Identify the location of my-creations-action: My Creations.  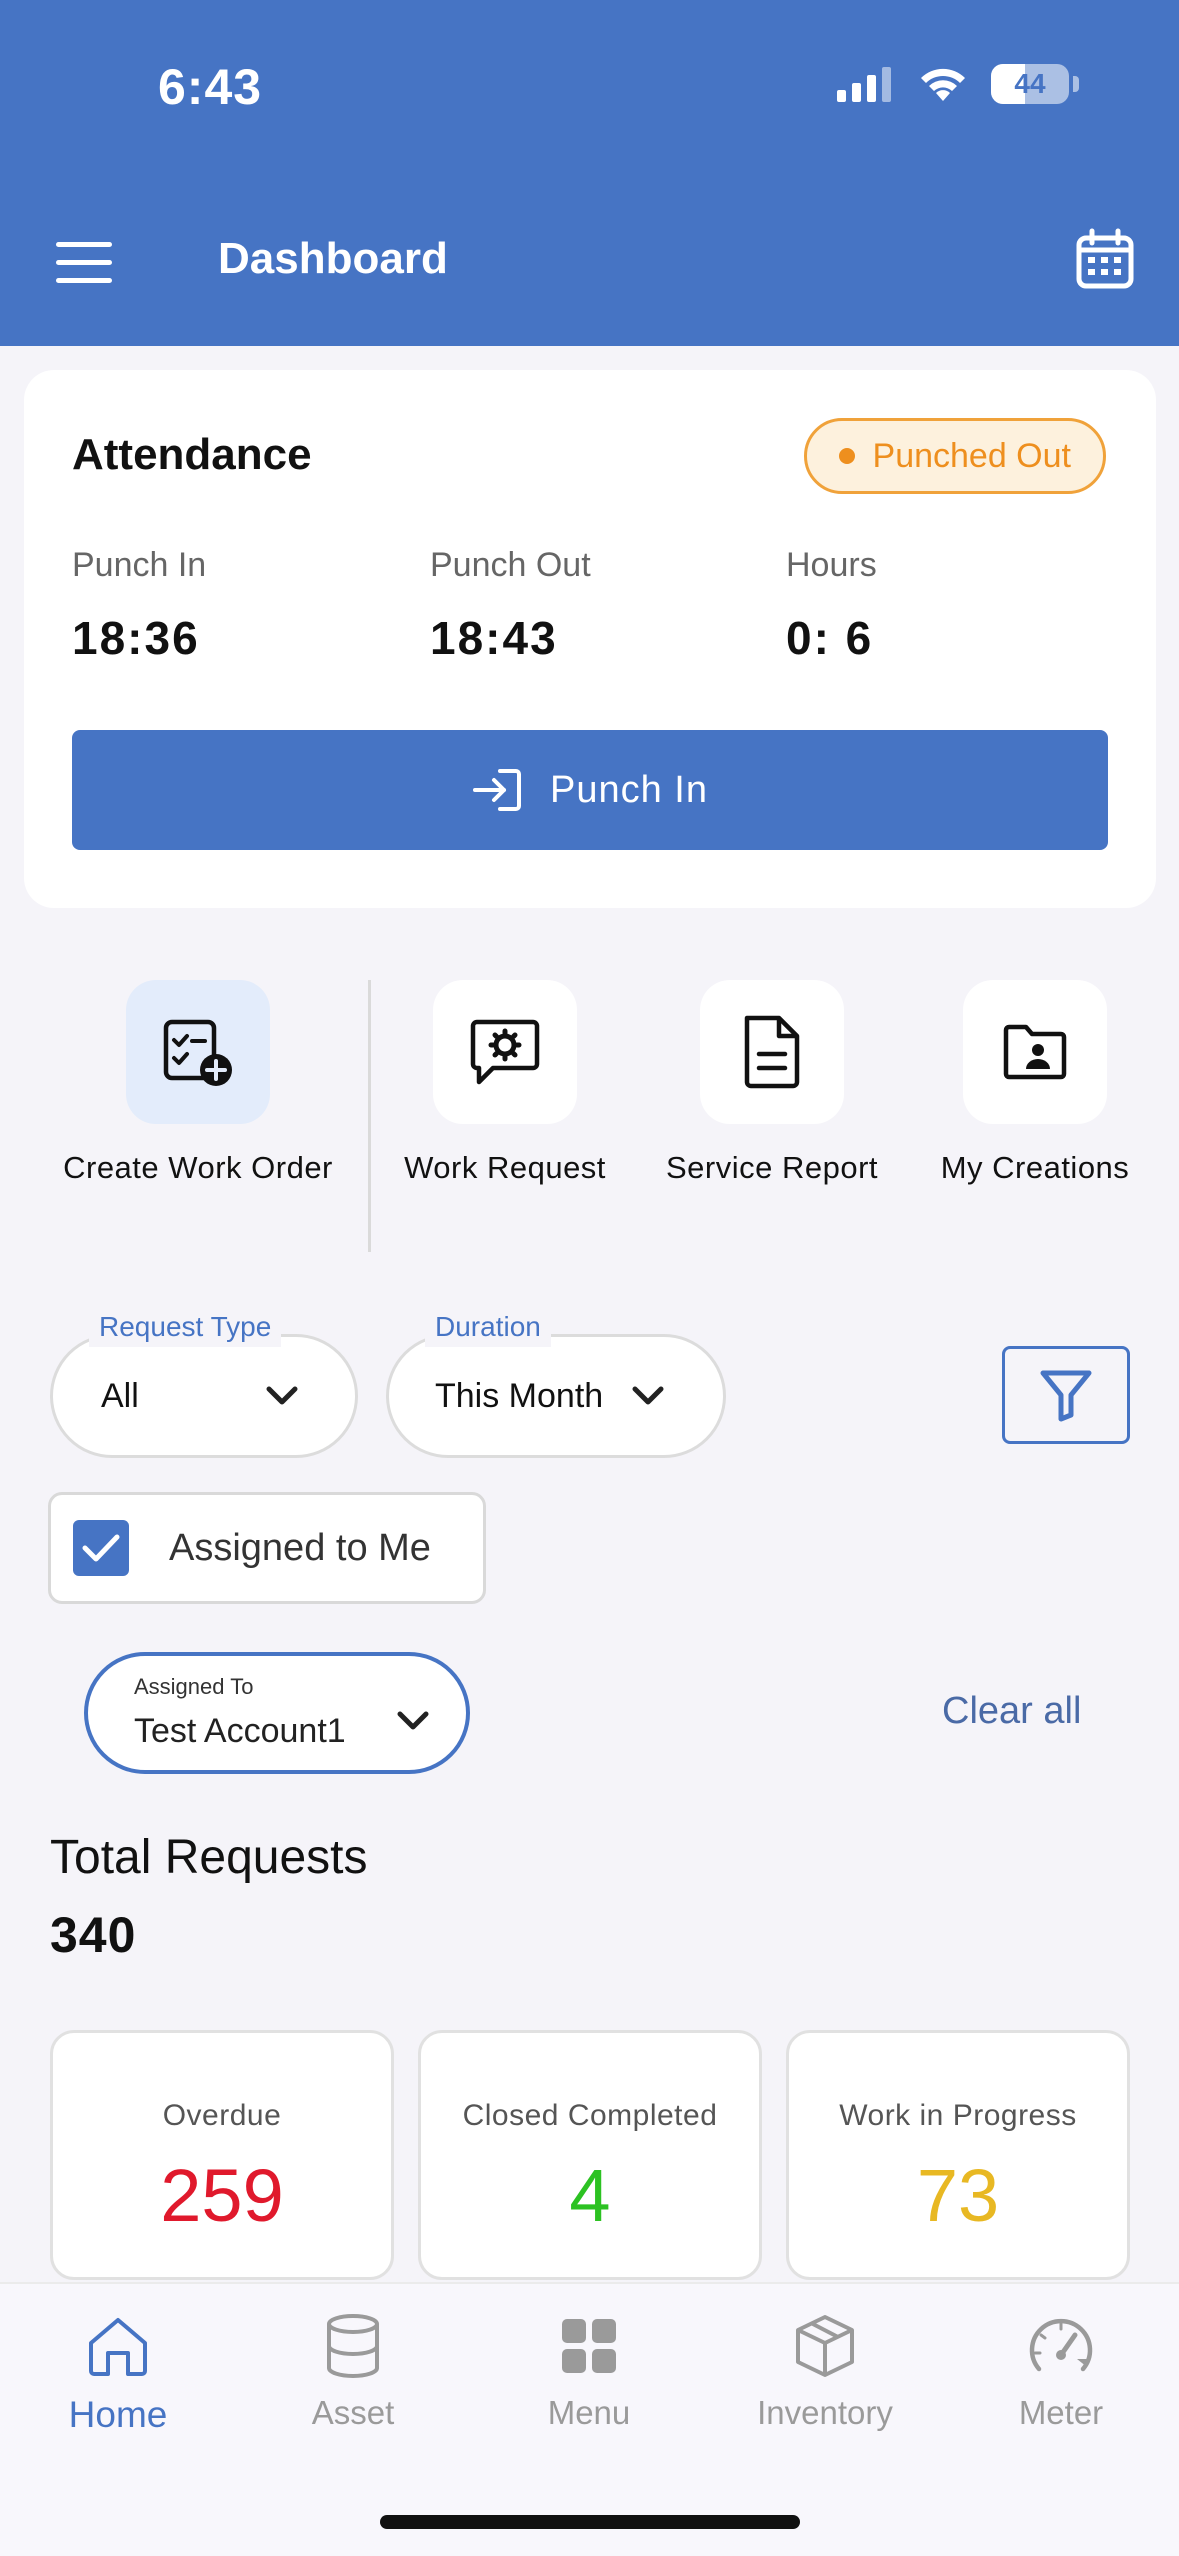
(1035, 1083).